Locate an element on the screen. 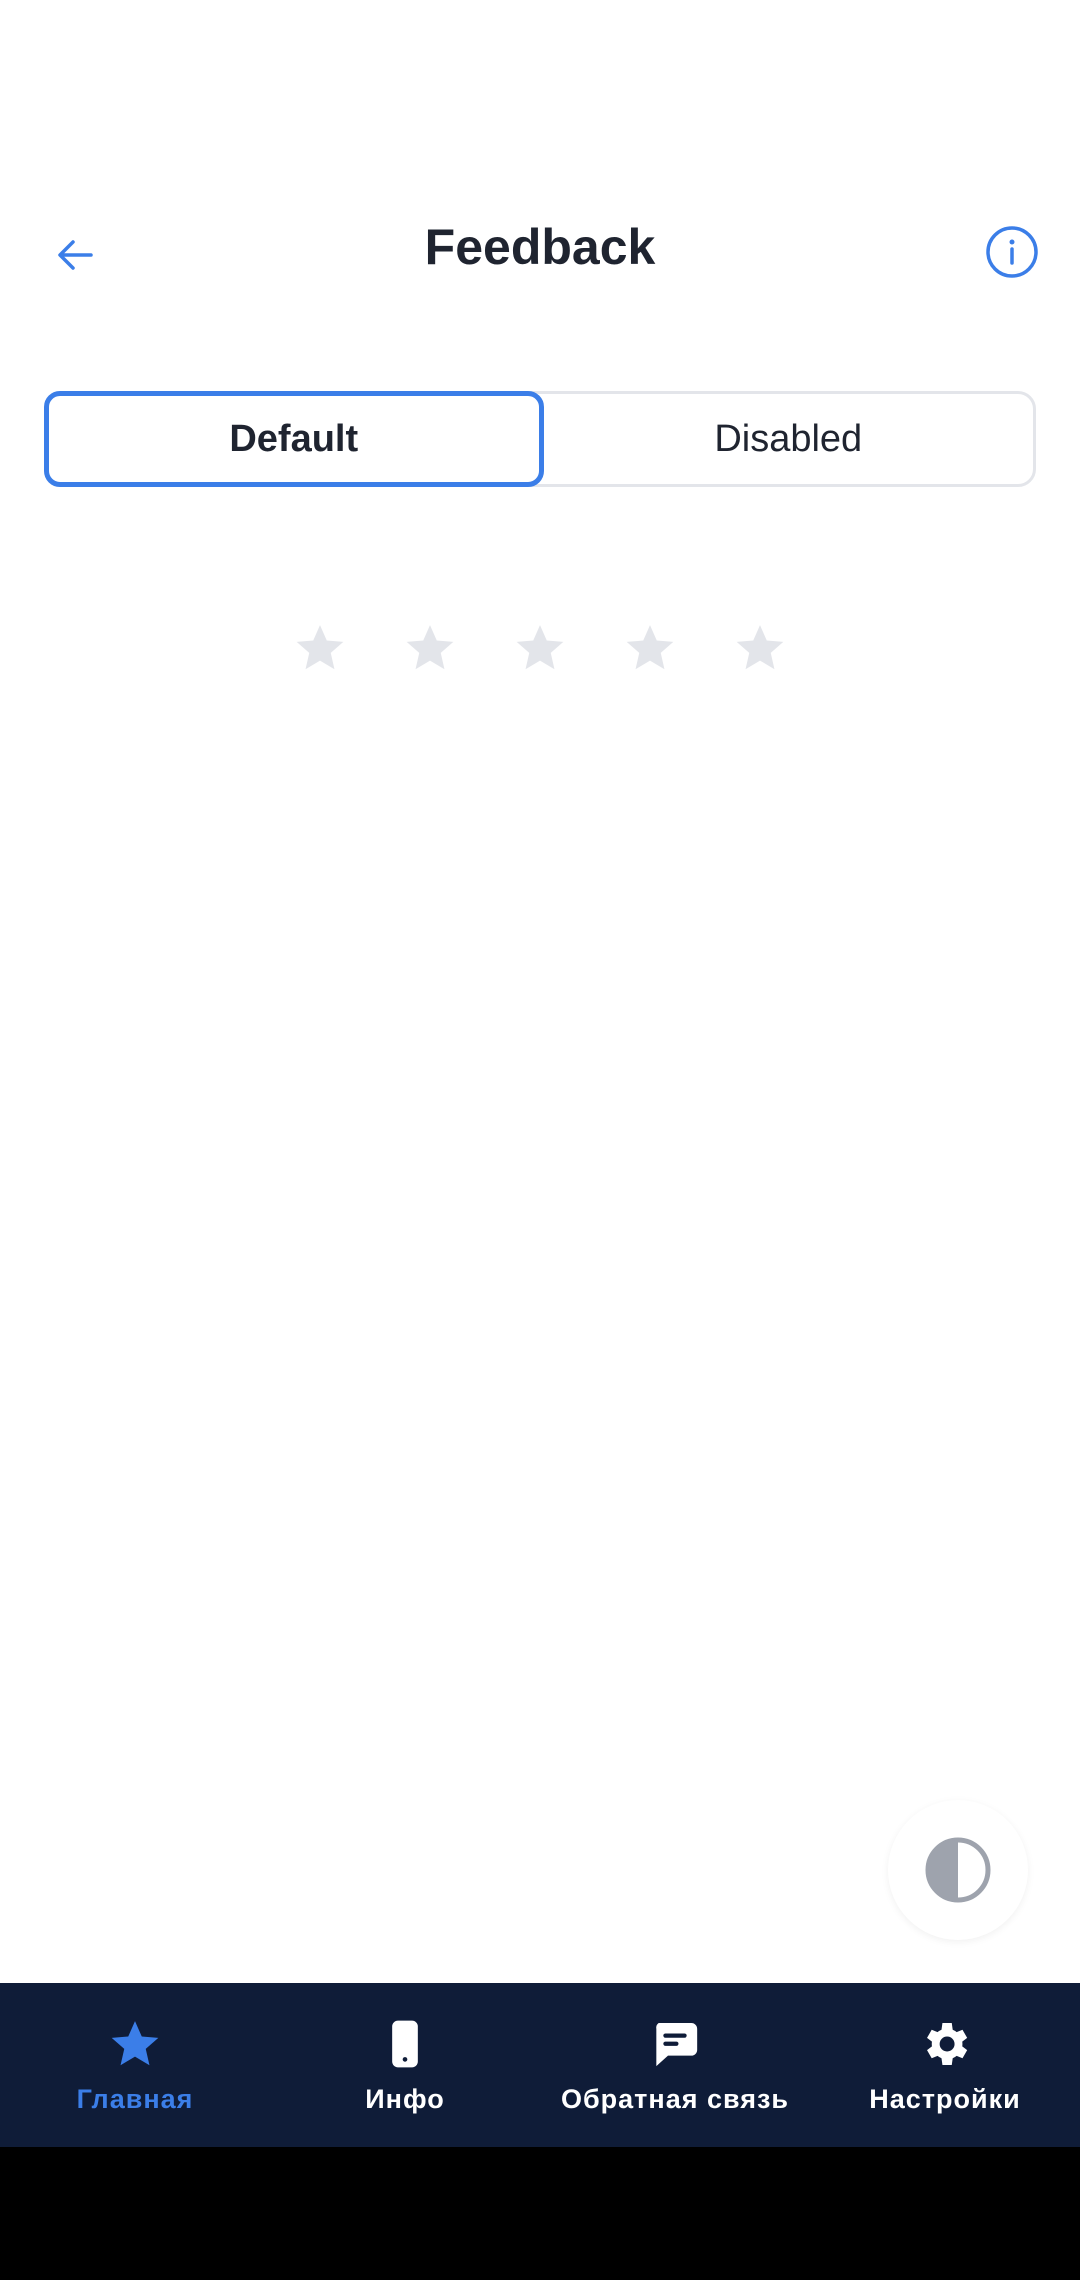 This screenshot has height=2280, width=1080. gear-icon is located at coordinates (947, 2043).